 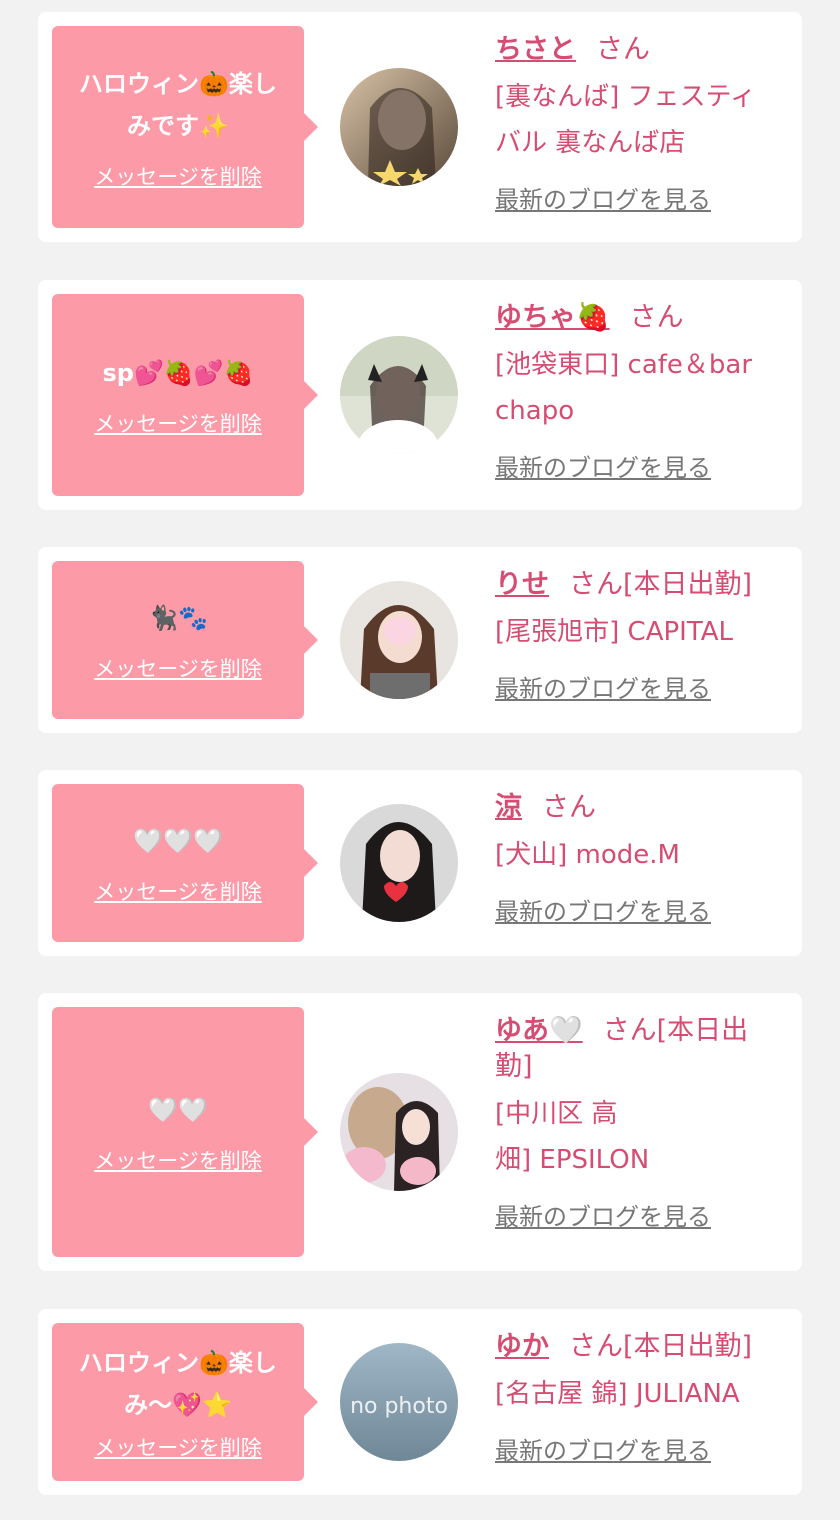 What do you see at coordinates (178, 1384) in the screenshot?
I see `message-text: ハロウィン🎃楽し み〜💖⭐` at bounding box center [178, 1384].